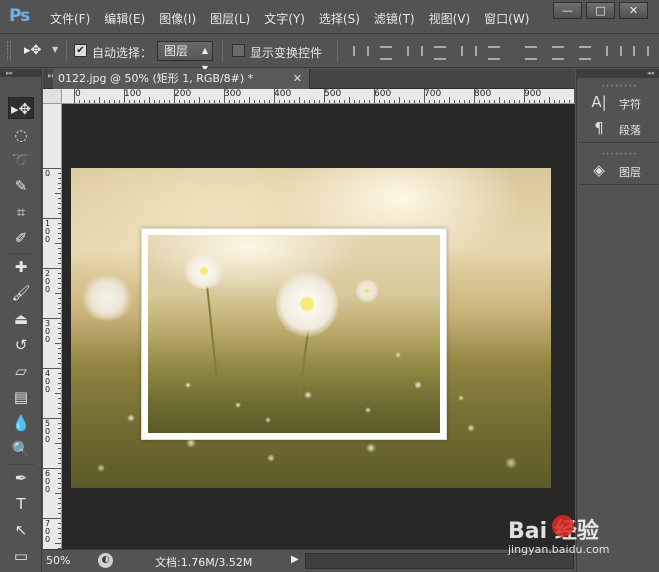 This screenshot has height=572, width=659. What do you see at coordinates (48, 173) in the screenshot?
I see `ruler-v-label: 0` at bounding box center [48, 173].